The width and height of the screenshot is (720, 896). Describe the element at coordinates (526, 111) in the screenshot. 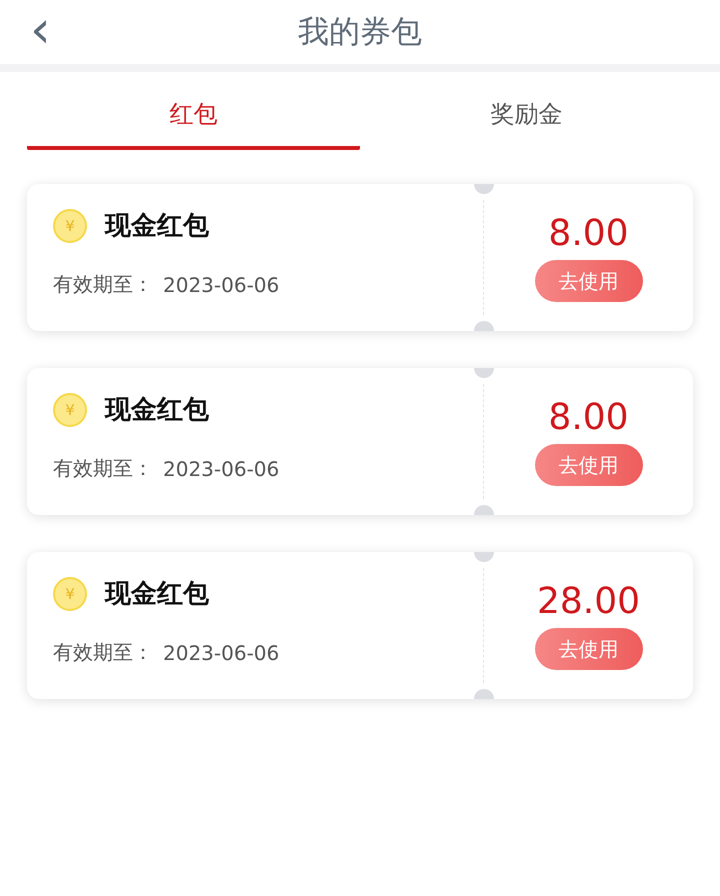

I see `tab: 奖励金` at that location.